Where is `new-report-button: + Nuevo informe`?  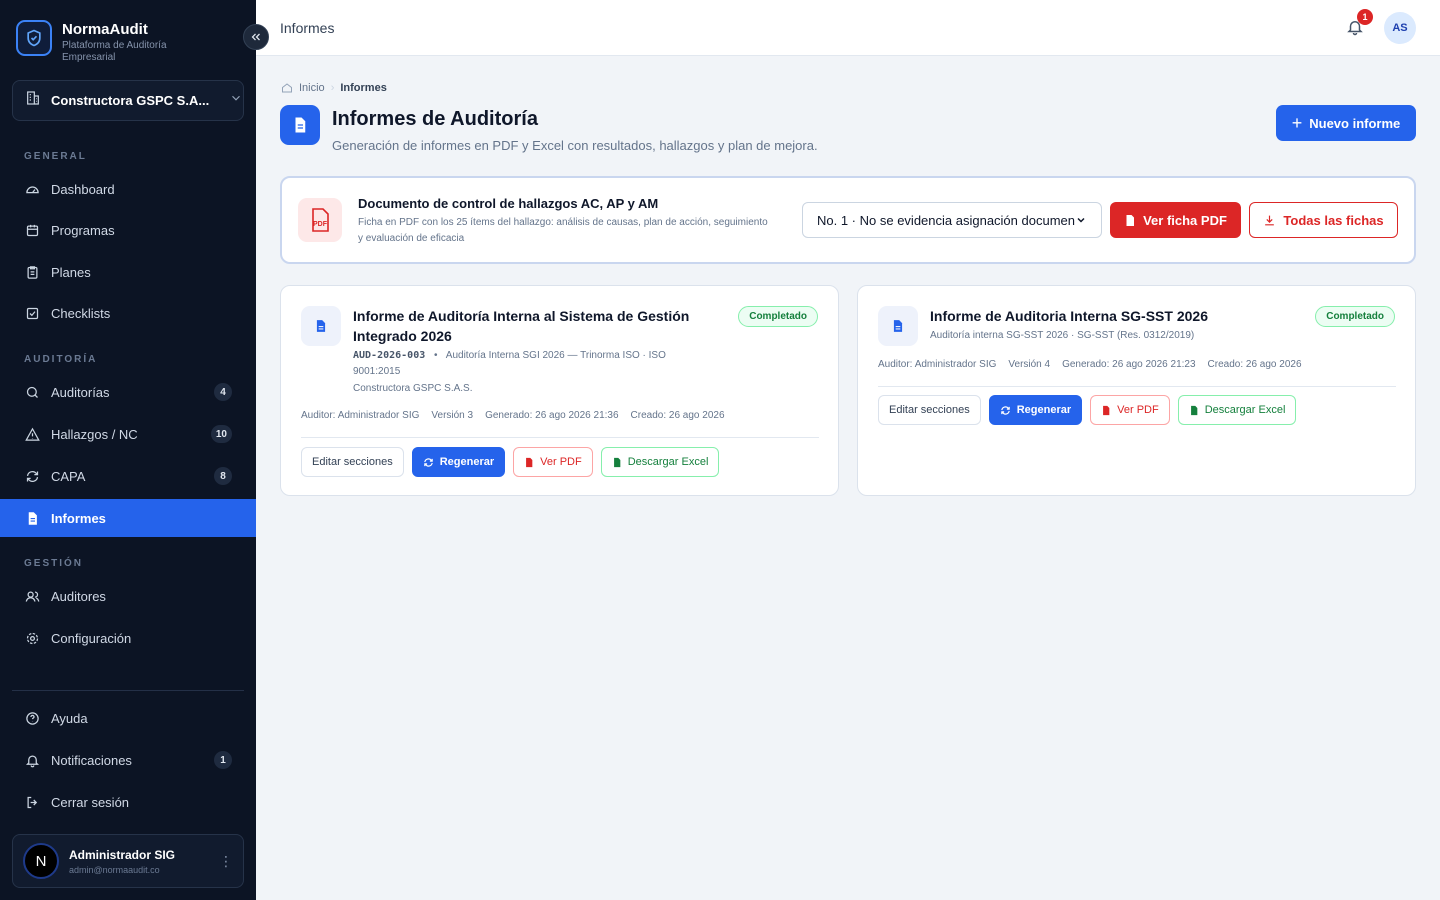
new-report-button: + Nuevo informe is located at coordinates (1346, 123).